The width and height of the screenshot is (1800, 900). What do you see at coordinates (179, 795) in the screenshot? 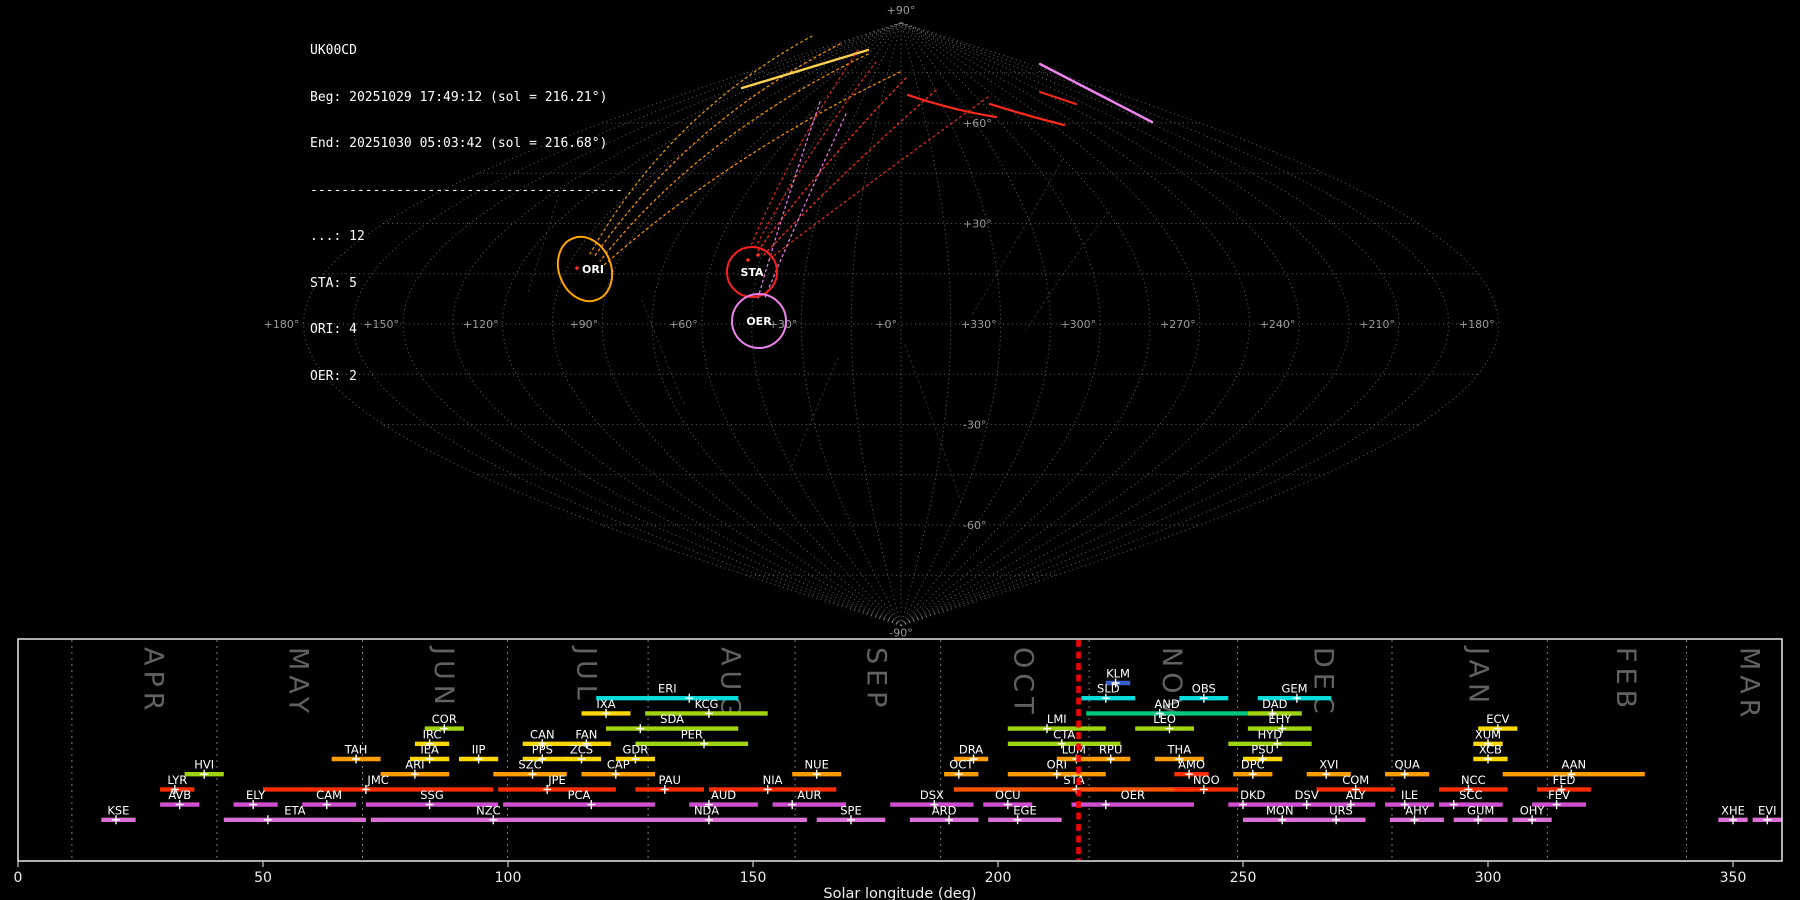
I see `shower-label-AVB: AVB` at bounding box center [179, 795].